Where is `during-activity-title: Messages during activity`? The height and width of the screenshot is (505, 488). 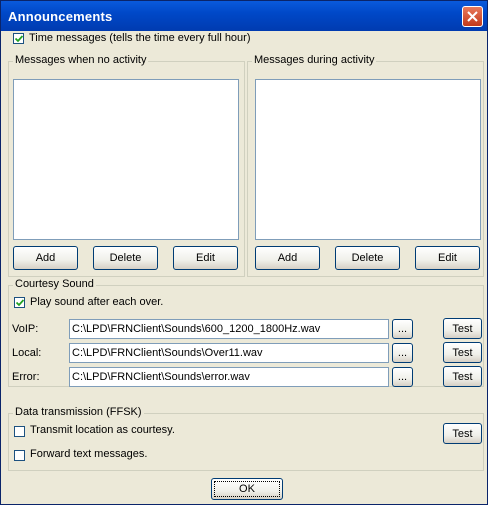
during-activity-title: Messages during activity is located at coordinates (314, 60).